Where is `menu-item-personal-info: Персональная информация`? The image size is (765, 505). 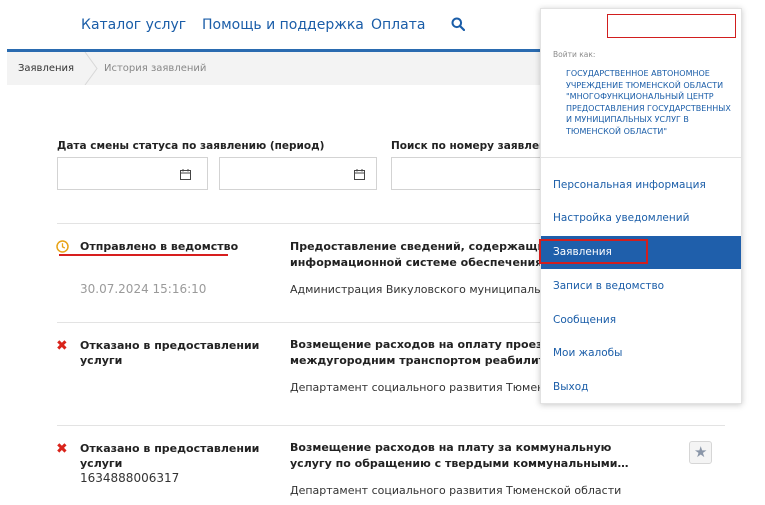
menu-item-personal-info: Персональная информация is located at coordinates (629, 185).